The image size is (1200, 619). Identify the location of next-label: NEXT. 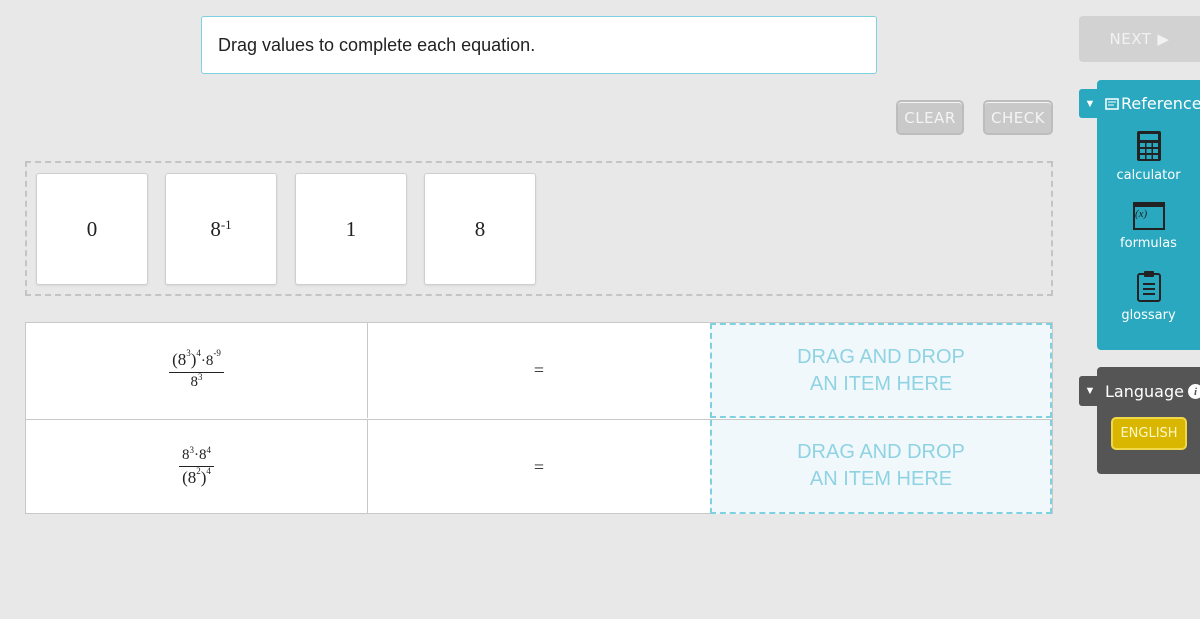
(1130, 39).